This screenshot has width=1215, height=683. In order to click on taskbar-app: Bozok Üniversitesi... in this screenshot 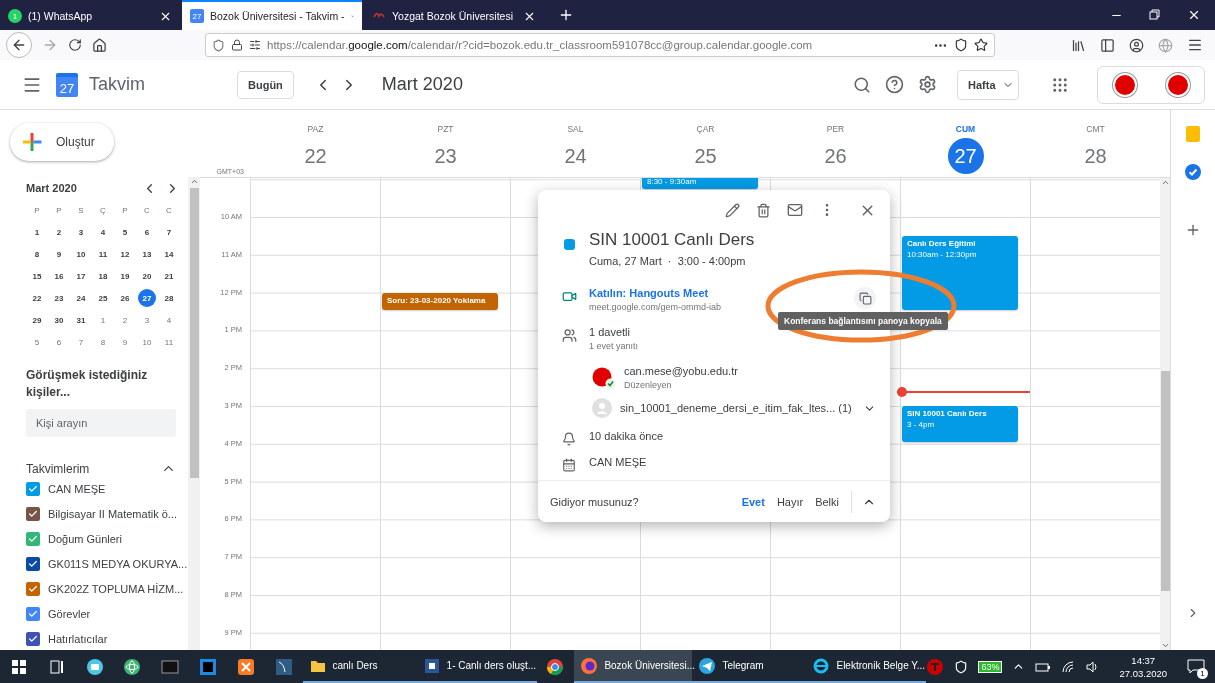, I will do `click(633, 666)`.